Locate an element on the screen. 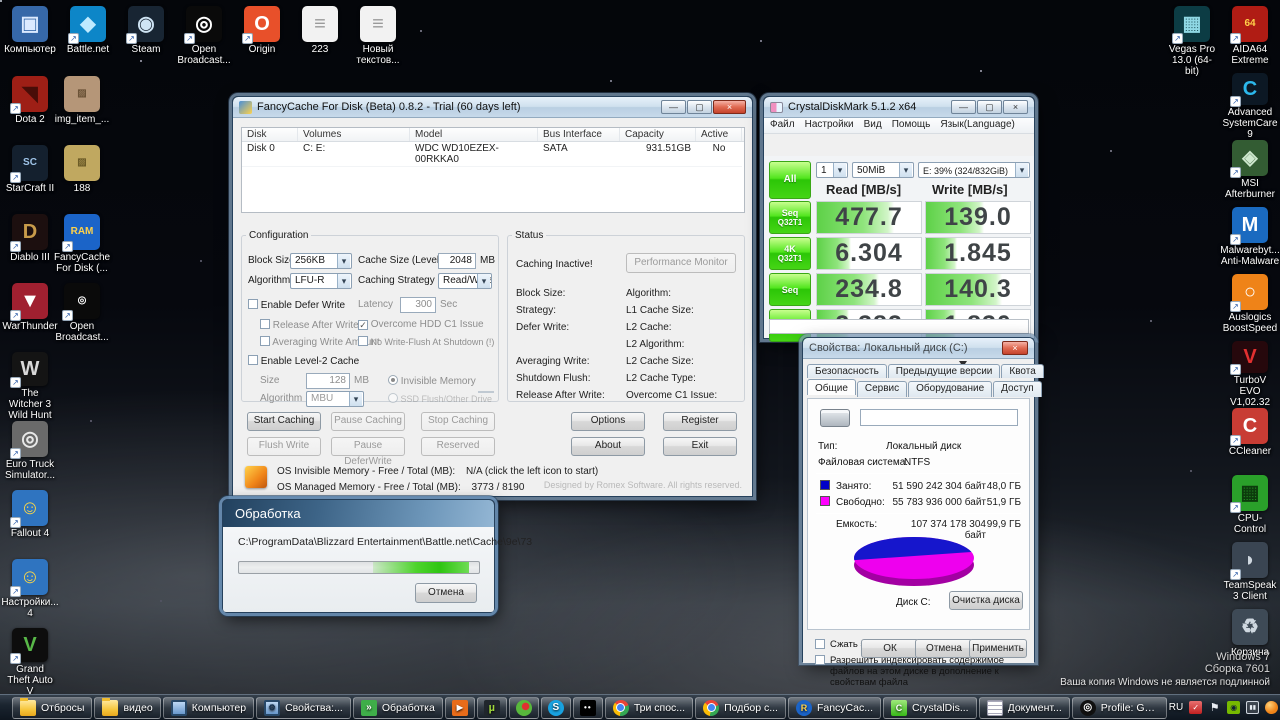 The width and height of the screenshot is (1280, 720). column-header: Capacity is located at coordinates (658, 134).